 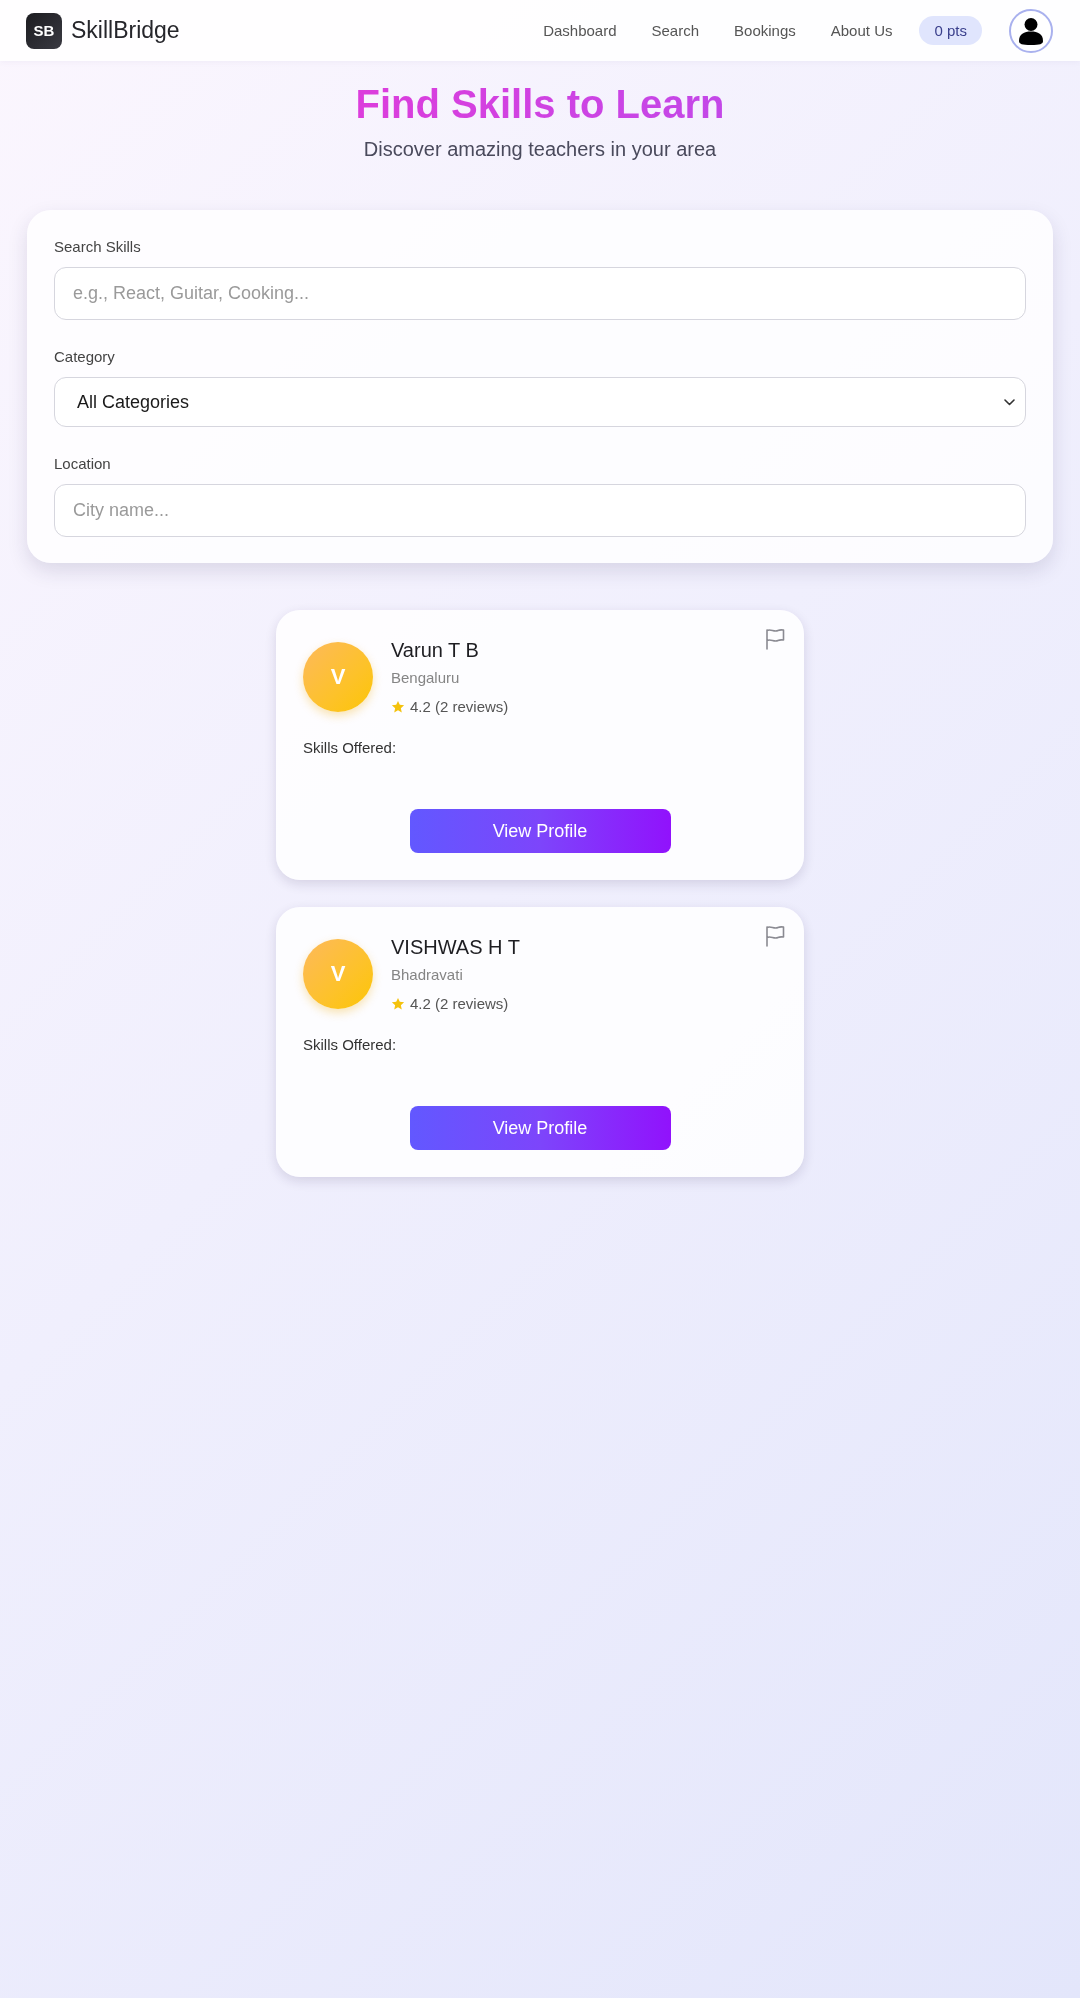 What do you see at coordinates (540, 402) in the screenshot?
I see `category-select: All Categories` at bounding box center [540, 402].